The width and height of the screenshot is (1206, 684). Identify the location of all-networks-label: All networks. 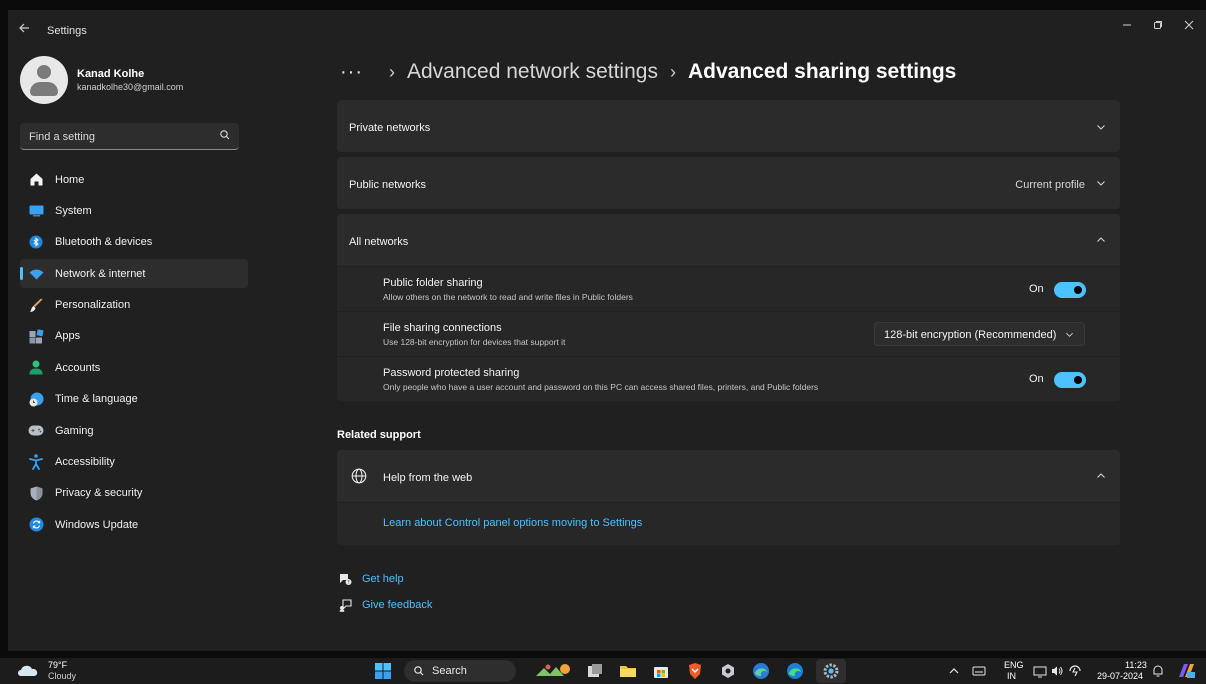
(379, 242).